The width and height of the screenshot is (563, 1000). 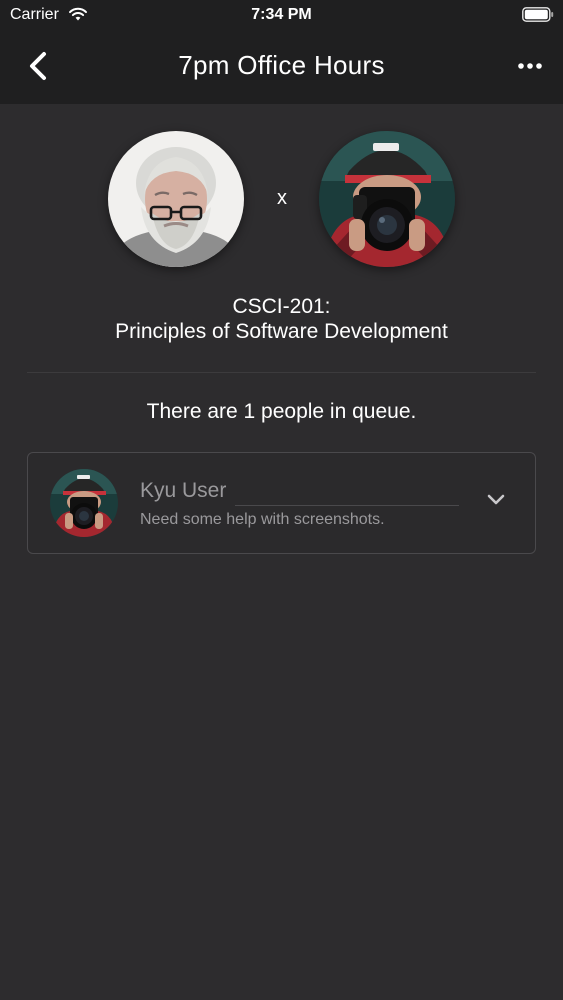 What do you see at coordinates (387, 199) in the screenshot?
I see `student-avatar` at bounding box center [387, 199].